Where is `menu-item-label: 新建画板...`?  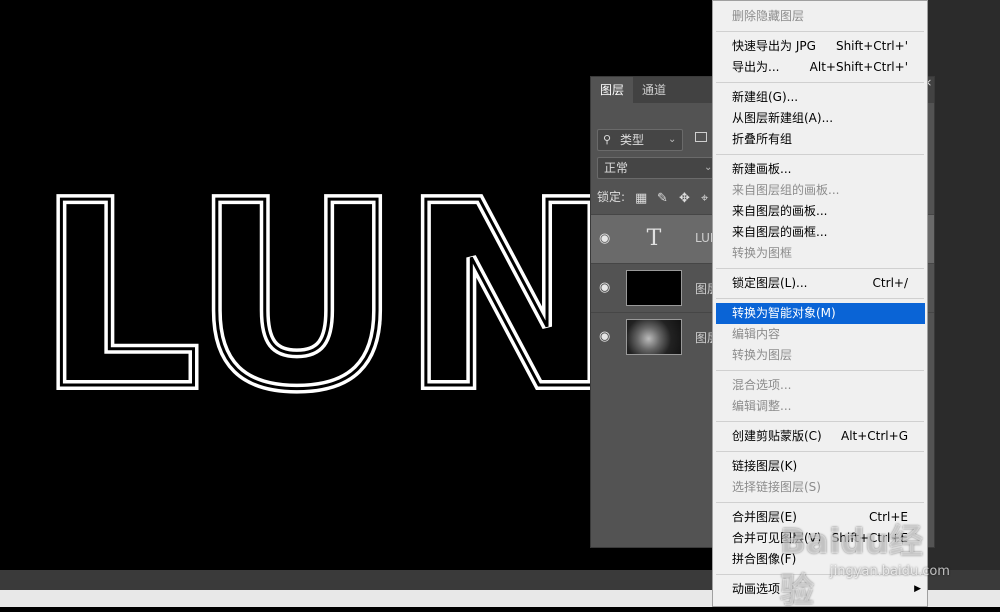 menu-item-label: 新建画板... is located at coordinates (762, 169).